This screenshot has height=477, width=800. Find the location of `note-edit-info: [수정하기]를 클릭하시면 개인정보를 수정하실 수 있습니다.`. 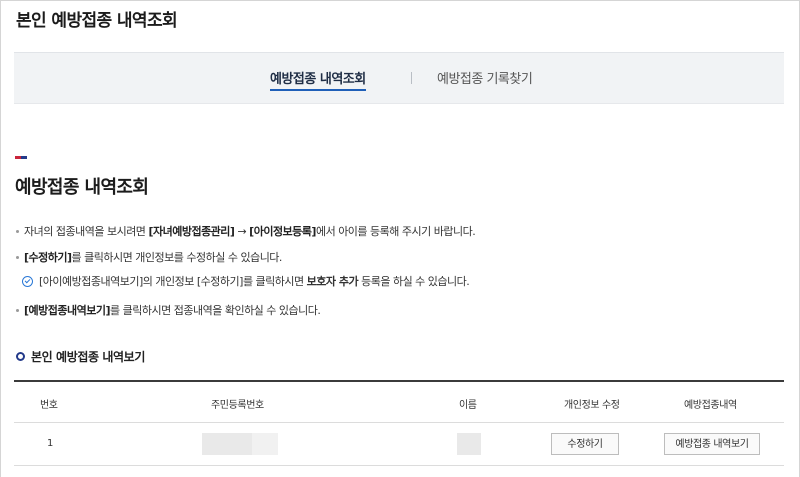

note-edit-info: [수정하기]를 클릭하시면 개인정보를 수정하실 수 있습니다. is located at coordinates (149, 257).